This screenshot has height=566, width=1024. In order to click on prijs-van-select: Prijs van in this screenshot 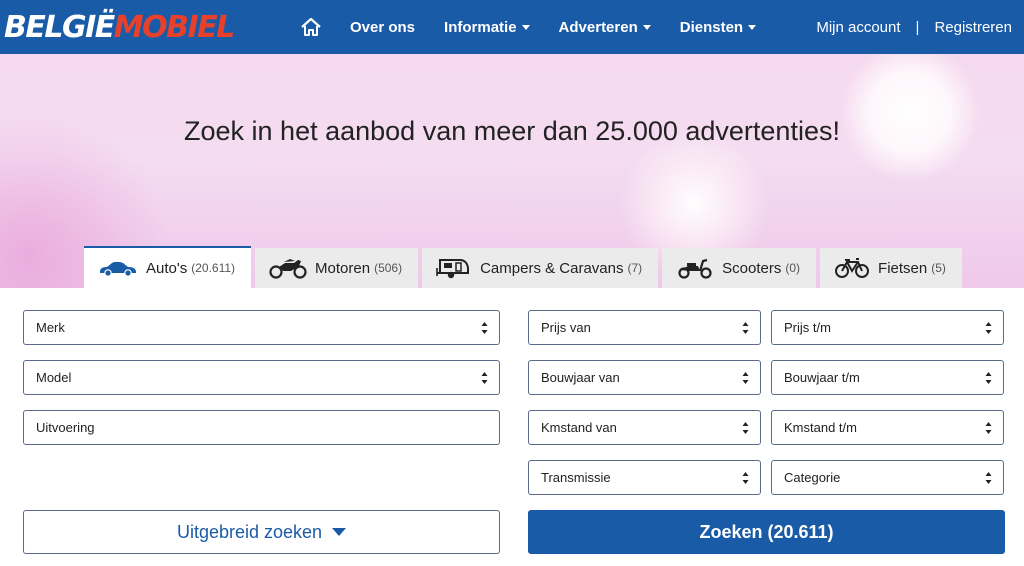, I will do `click(644, 327)`.